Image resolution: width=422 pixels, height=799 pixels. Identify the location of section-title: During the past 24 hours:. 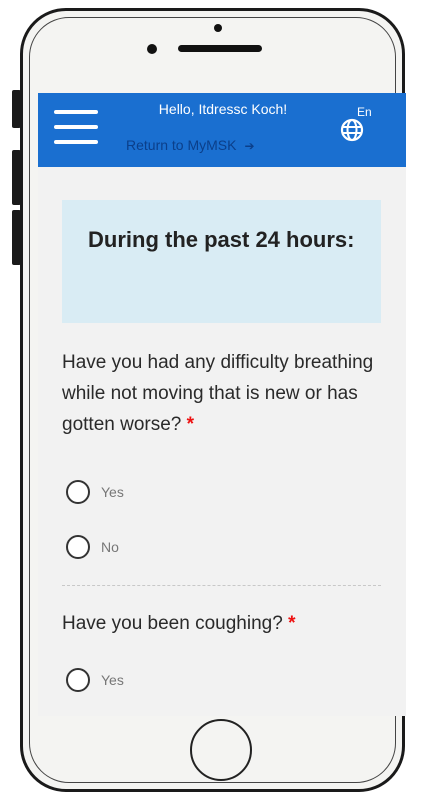
(221, 239).